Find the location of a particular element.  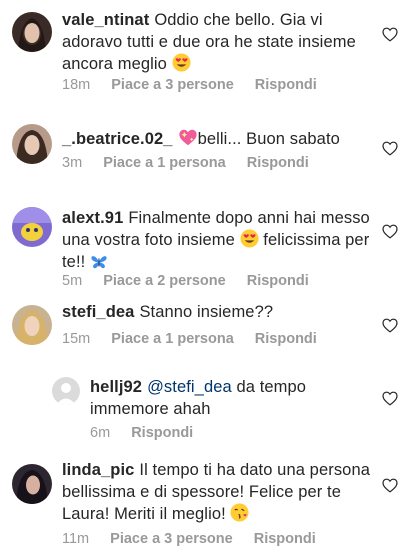

comment-text: _.beatrice.02_ belli... Buon sabato is located at coordinates (222, 139).